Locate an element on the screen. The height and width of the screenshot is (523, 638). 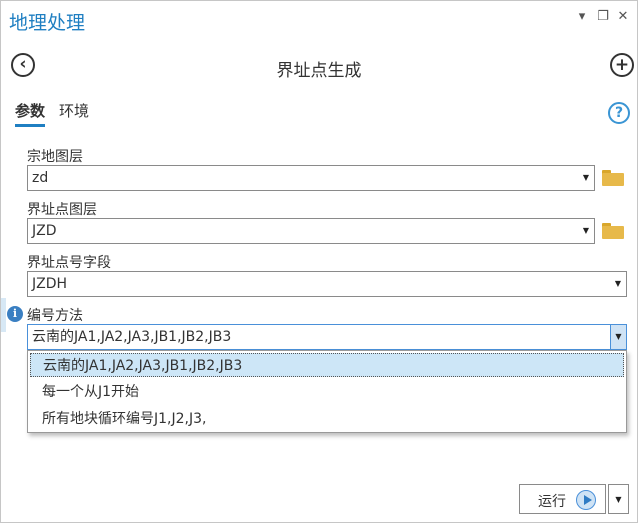
dropdown-option: 每一个从J1开始 is located at coordinates (327, 392).